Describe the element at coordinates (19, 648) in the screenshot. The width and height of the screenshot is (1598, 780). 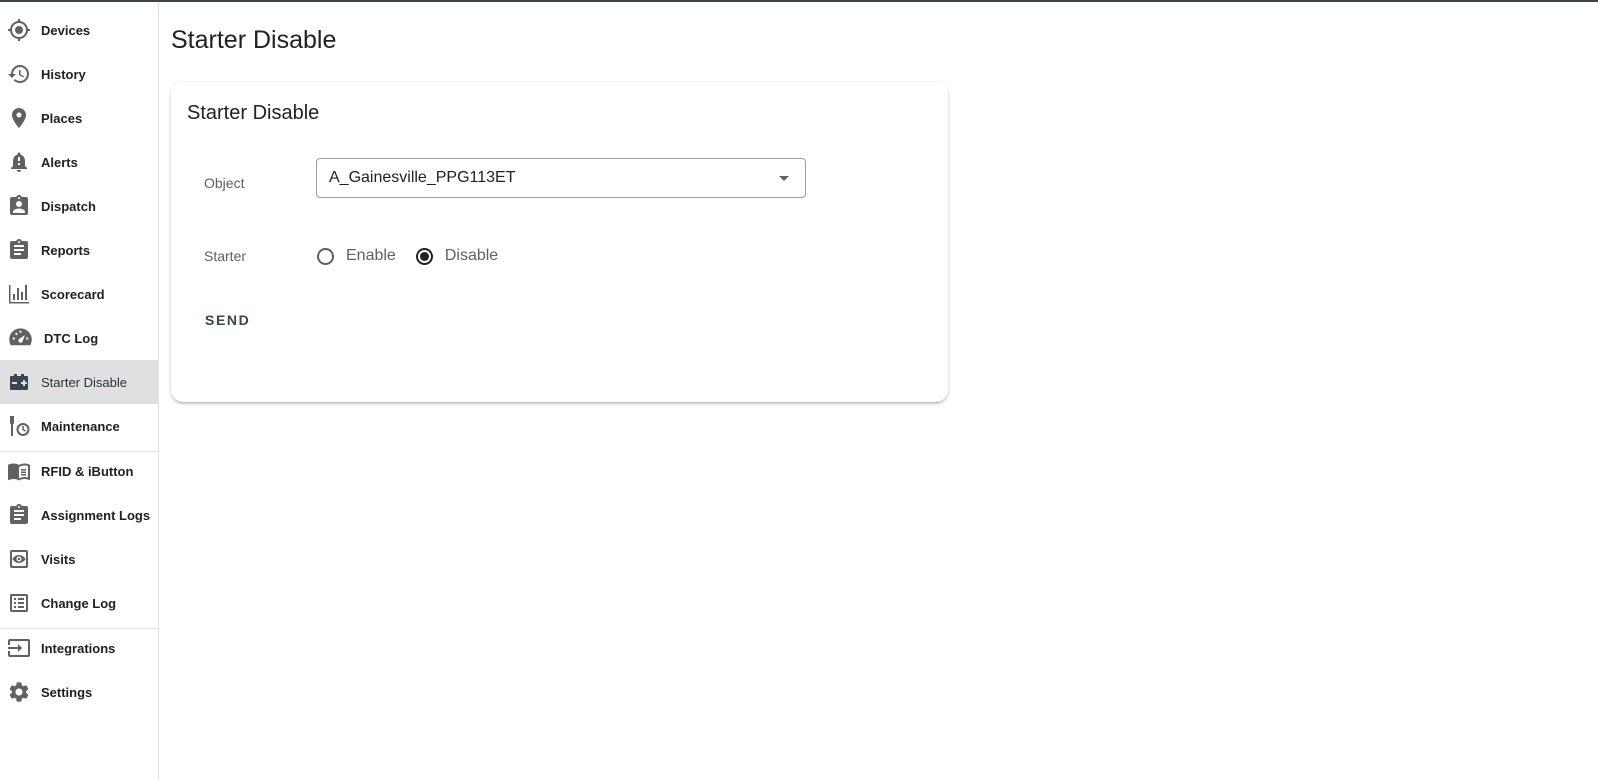
I see `import-icon` at that location.